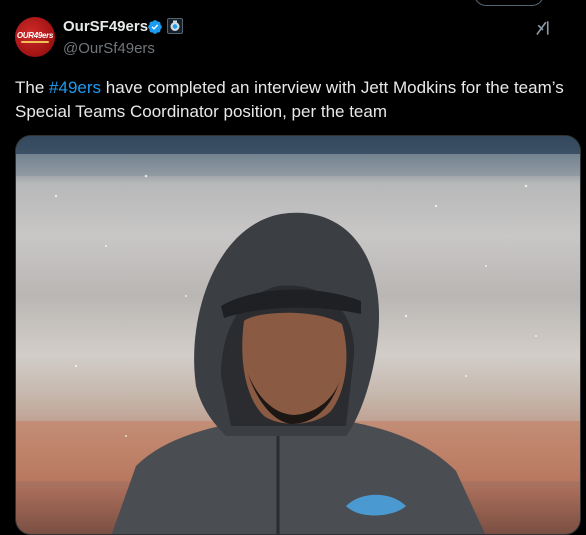  What do you see at coordinates (35, 42) in the screenshot?
I see `avatar-logo-underline` at bounding box center [35, 42].